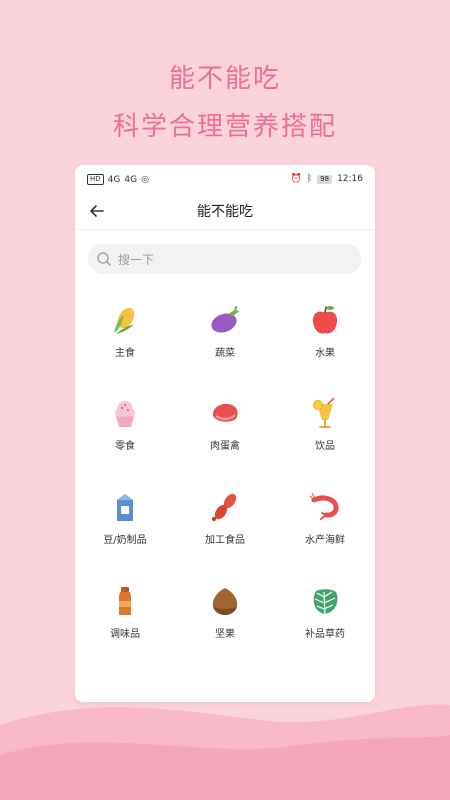  What do you see at coordinates (125, 522) in the screenshot?
I see `category-soy-dairy: 豆/奶制品` at bounding box center [125, 522].